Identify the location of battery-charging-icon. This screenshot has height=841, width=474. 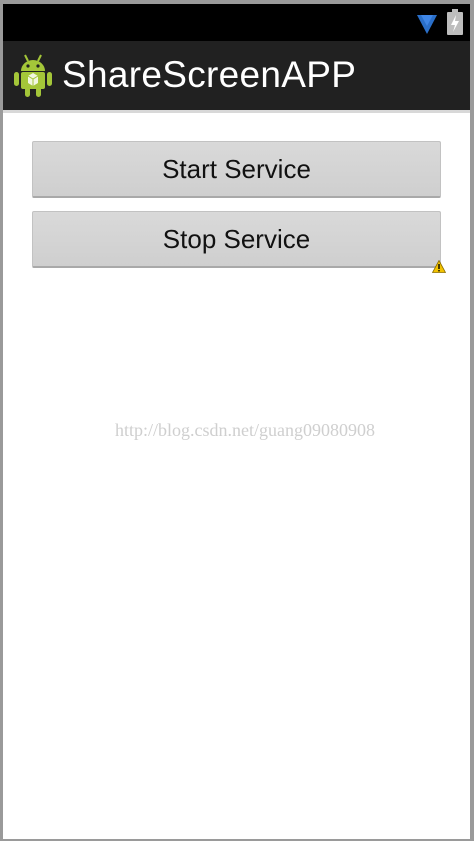
(455, 22).